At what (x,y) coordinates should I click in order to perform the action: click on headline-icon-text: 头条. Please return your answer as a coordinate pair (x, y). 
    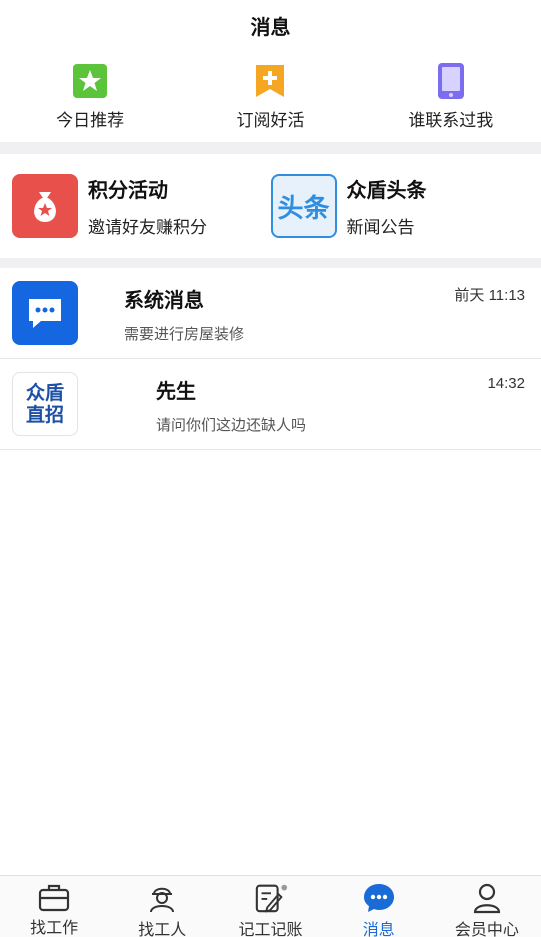
    Looking at the image, I should click on (303, 207).